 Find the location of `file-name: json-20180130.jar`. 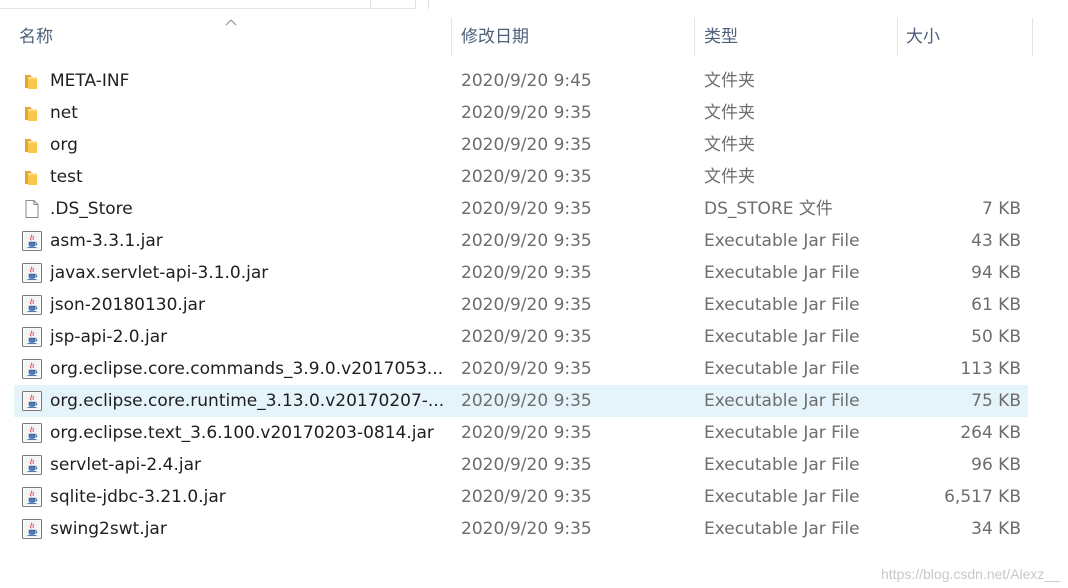

file-name: json-20180130.jar is located at coordinates (127, 305).